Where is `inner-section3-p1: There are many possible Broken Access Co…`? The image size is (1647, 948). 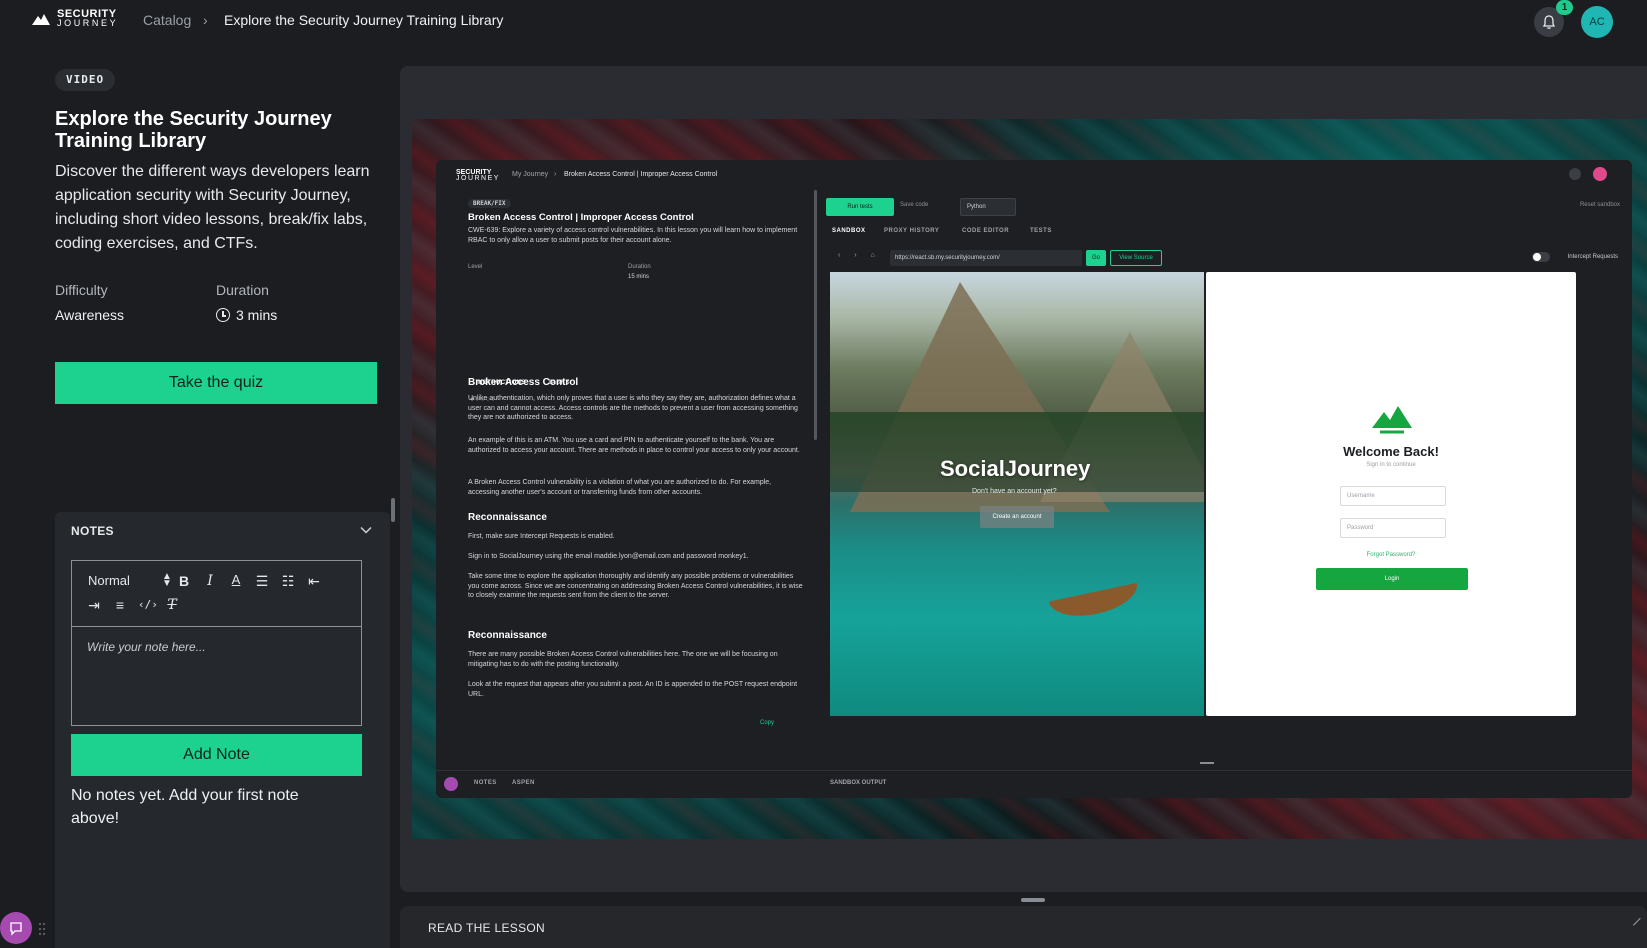
inner-section3-p1: There are many possible Broken Access Co… is located at coordinates (623, 659).